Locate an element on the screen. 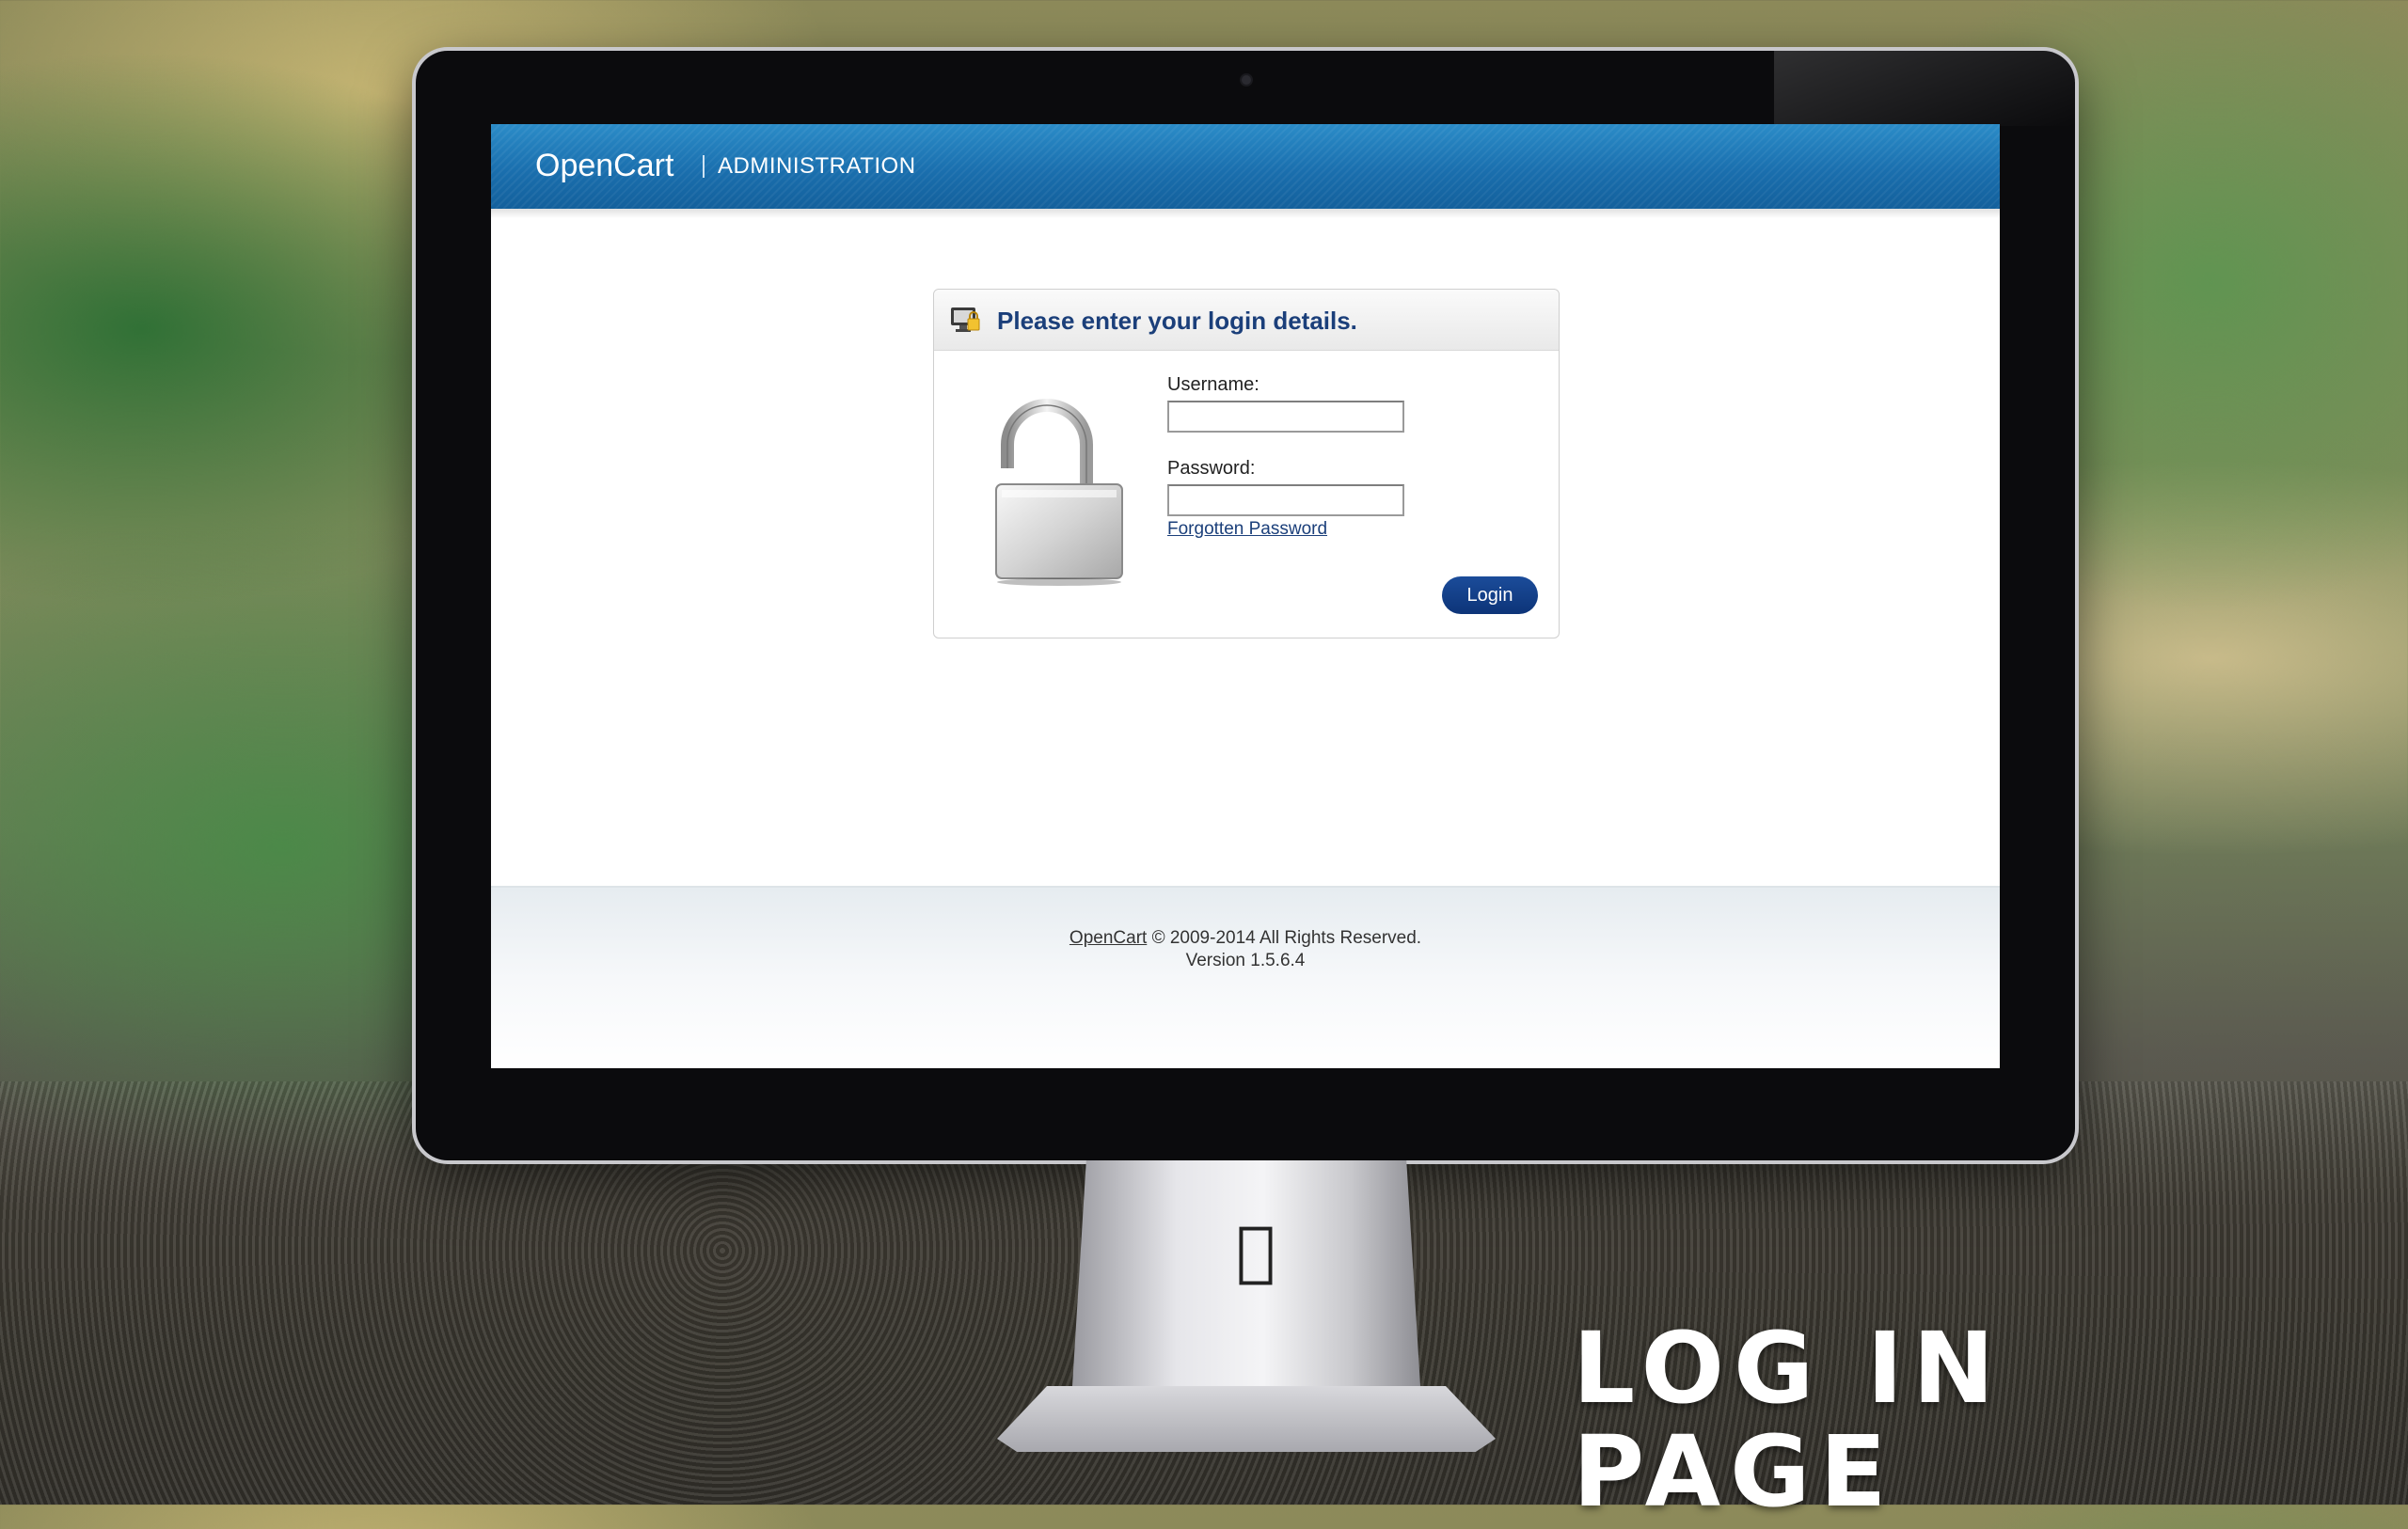  login-box-header: Please enter your login details. is located at coordinates (1247, 321).